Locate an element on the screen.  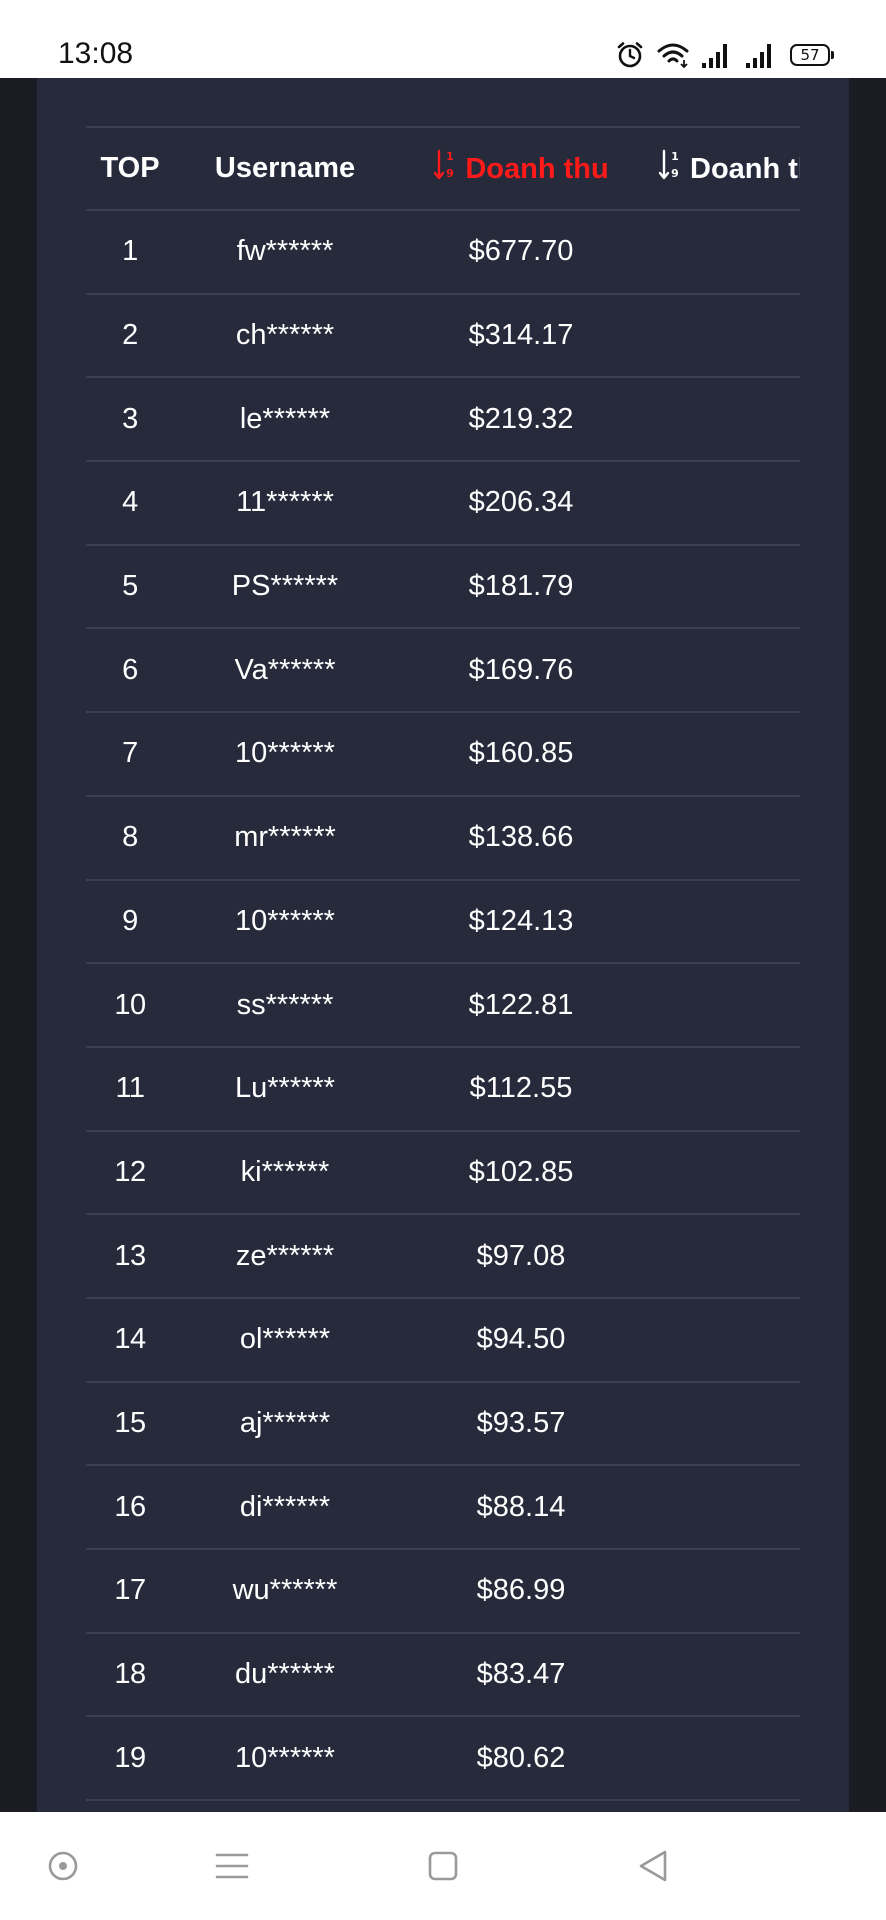
revenue-cell: $314.17 is located at coordinates (521, 335).